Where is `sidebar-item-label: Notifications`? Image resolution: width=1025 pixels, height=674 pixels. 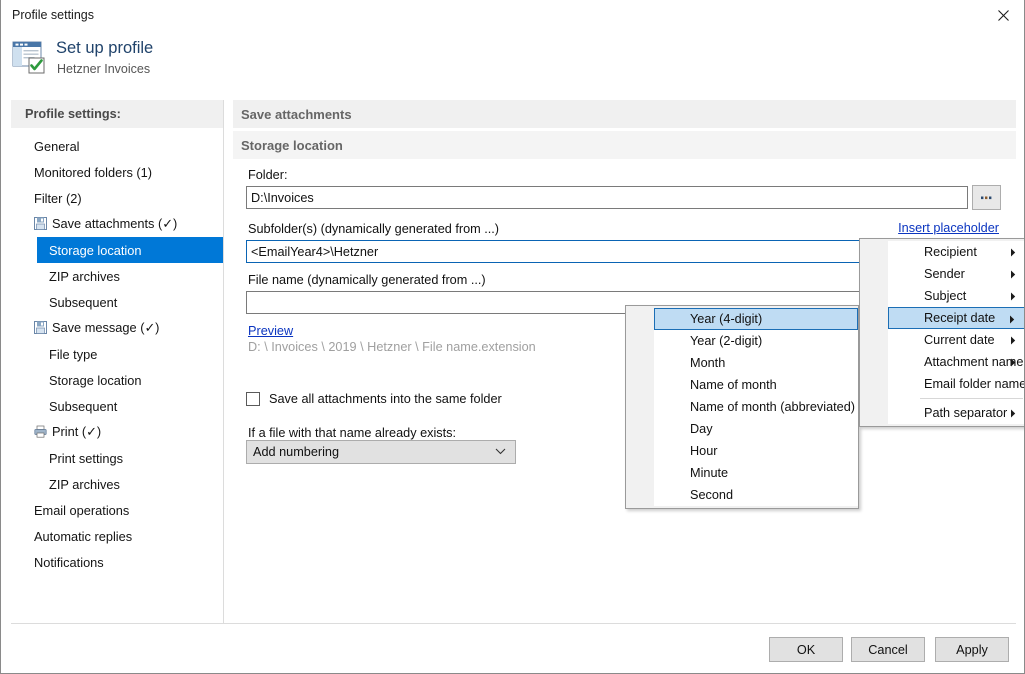
sidebar-item-label: Notifications is located at coordinates (69, 562).